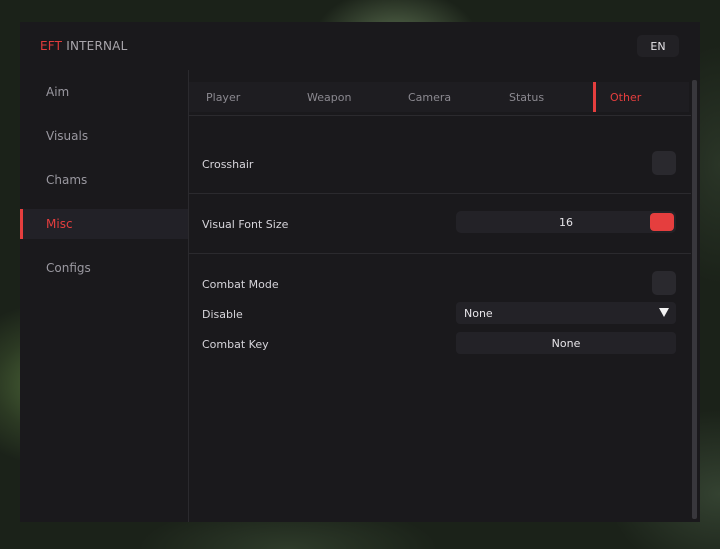  What do you see at coordinates (51, 46) in the screenshot?
I see `brand-accent: EFT` at bounding box center [51, 46].